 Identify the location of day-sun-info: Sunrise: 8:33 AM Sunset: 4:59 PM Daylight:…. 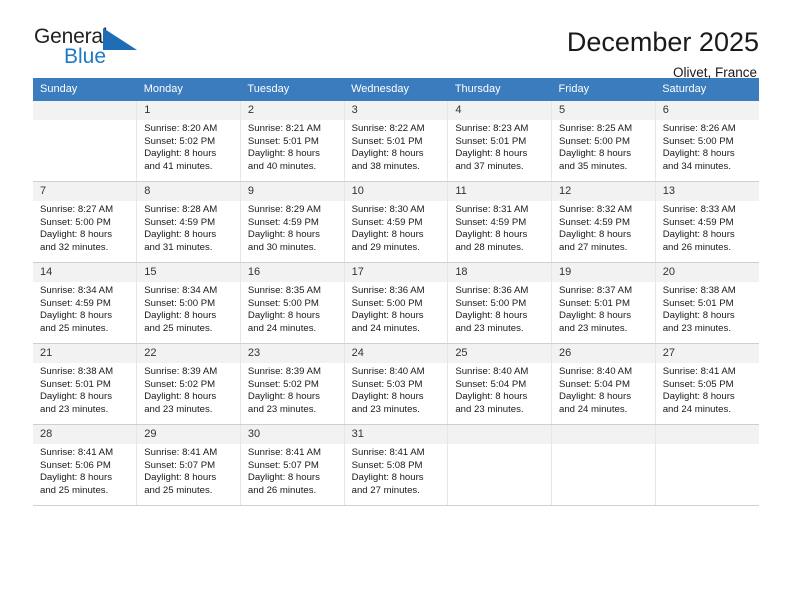
(707, 227).